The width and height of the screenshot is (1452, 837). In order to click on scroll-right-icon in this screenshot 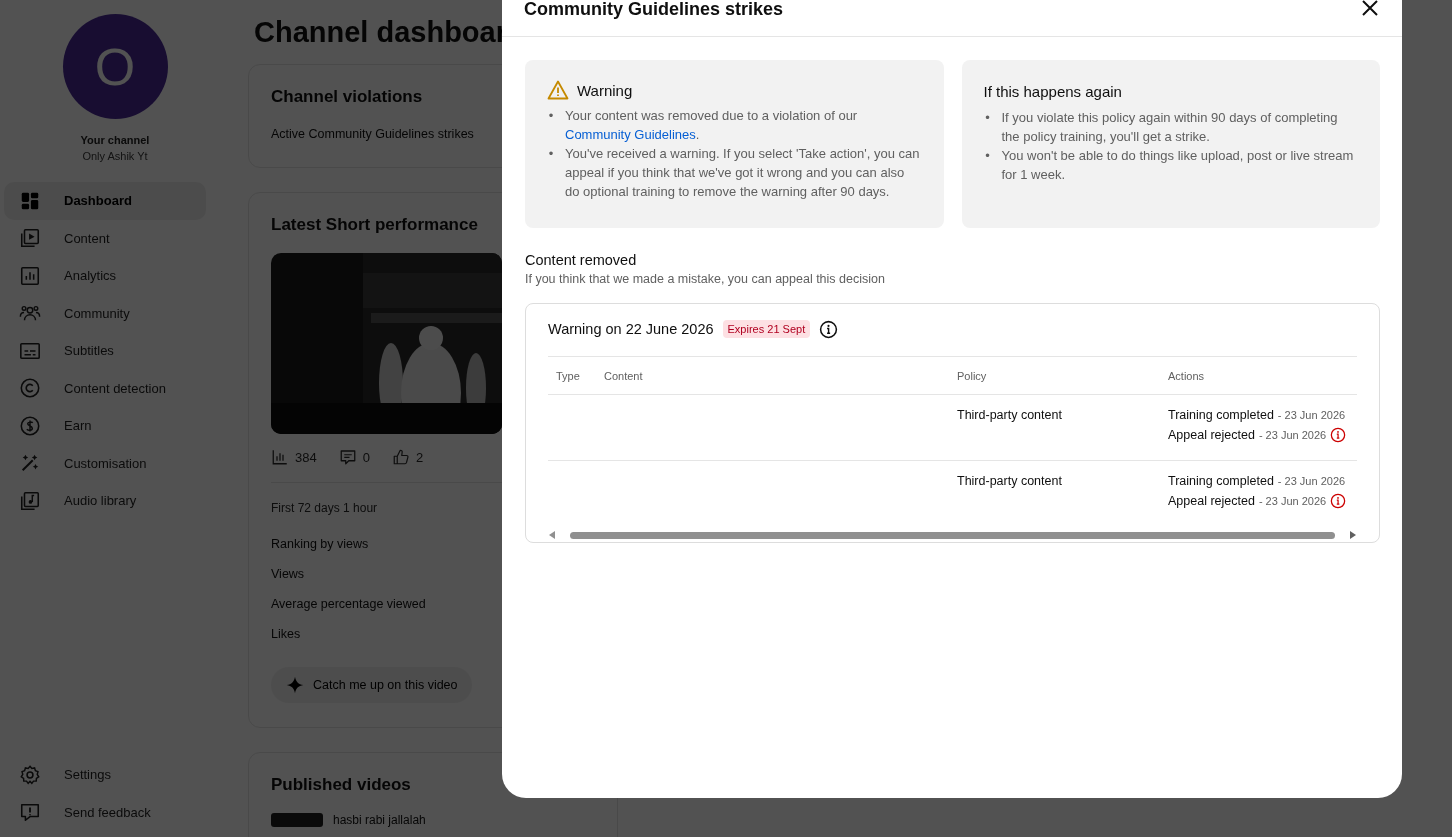, I will do `click(1353, 535)`.